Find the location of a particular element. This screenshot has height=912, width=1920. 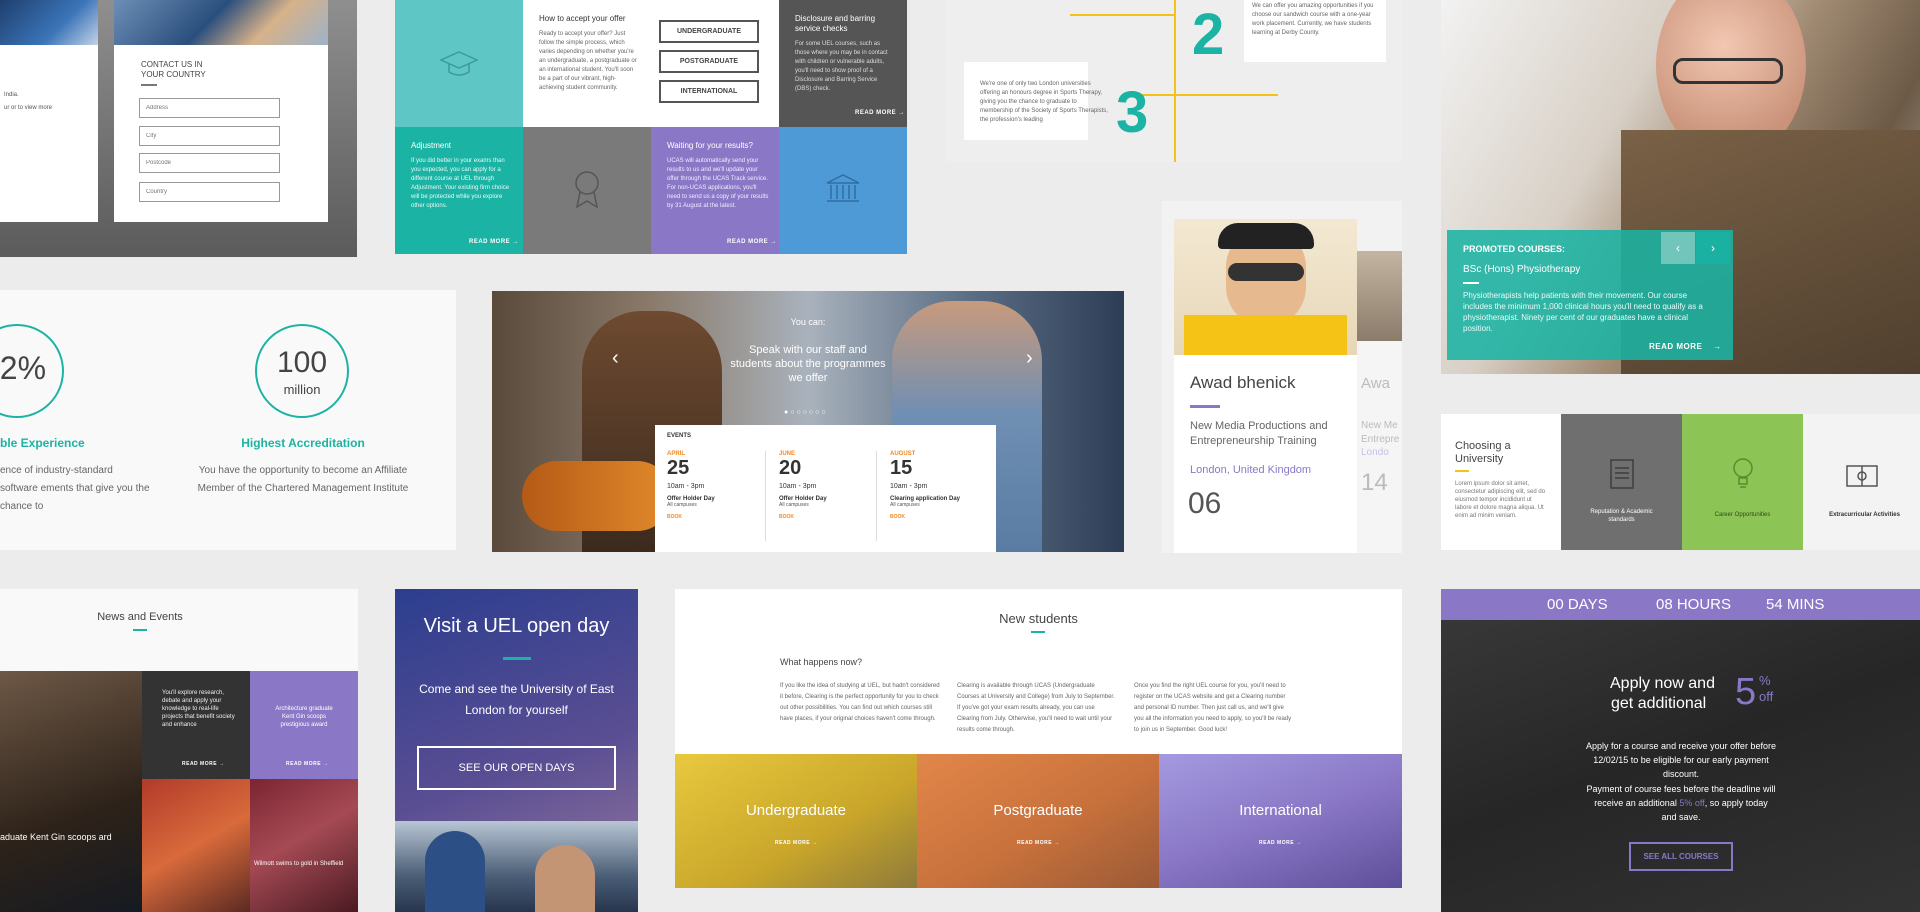

guitar-shape is located at coordinates (597, 496).